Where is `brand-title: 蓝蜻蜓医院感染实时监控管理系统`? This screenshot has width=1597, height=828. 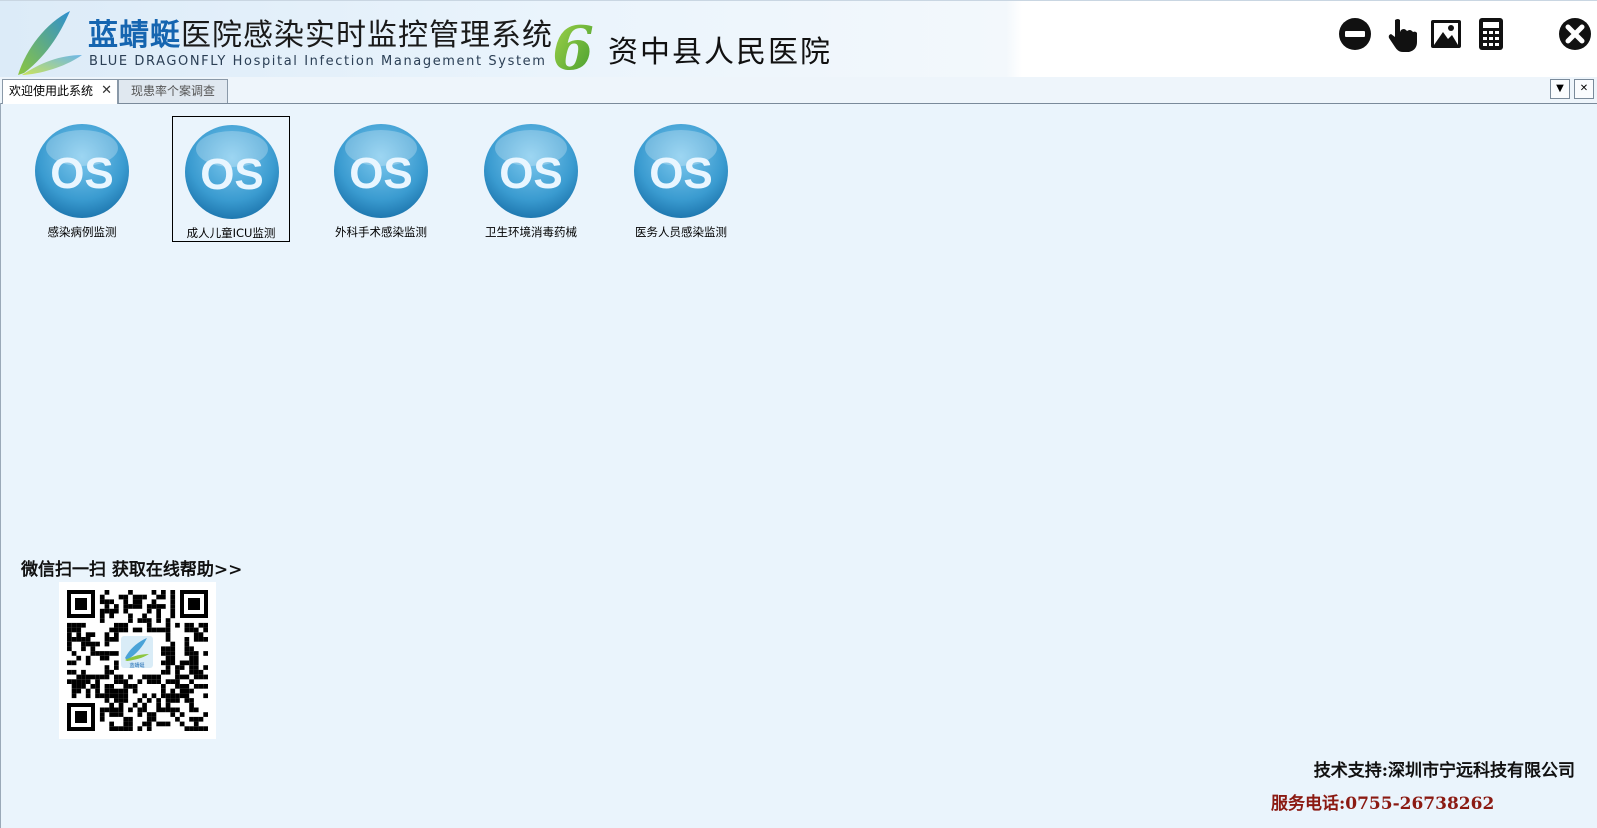 brand-title: 蓝蜻蜓医院感染实时监控管理系统 is located at coordinates (320, 36).